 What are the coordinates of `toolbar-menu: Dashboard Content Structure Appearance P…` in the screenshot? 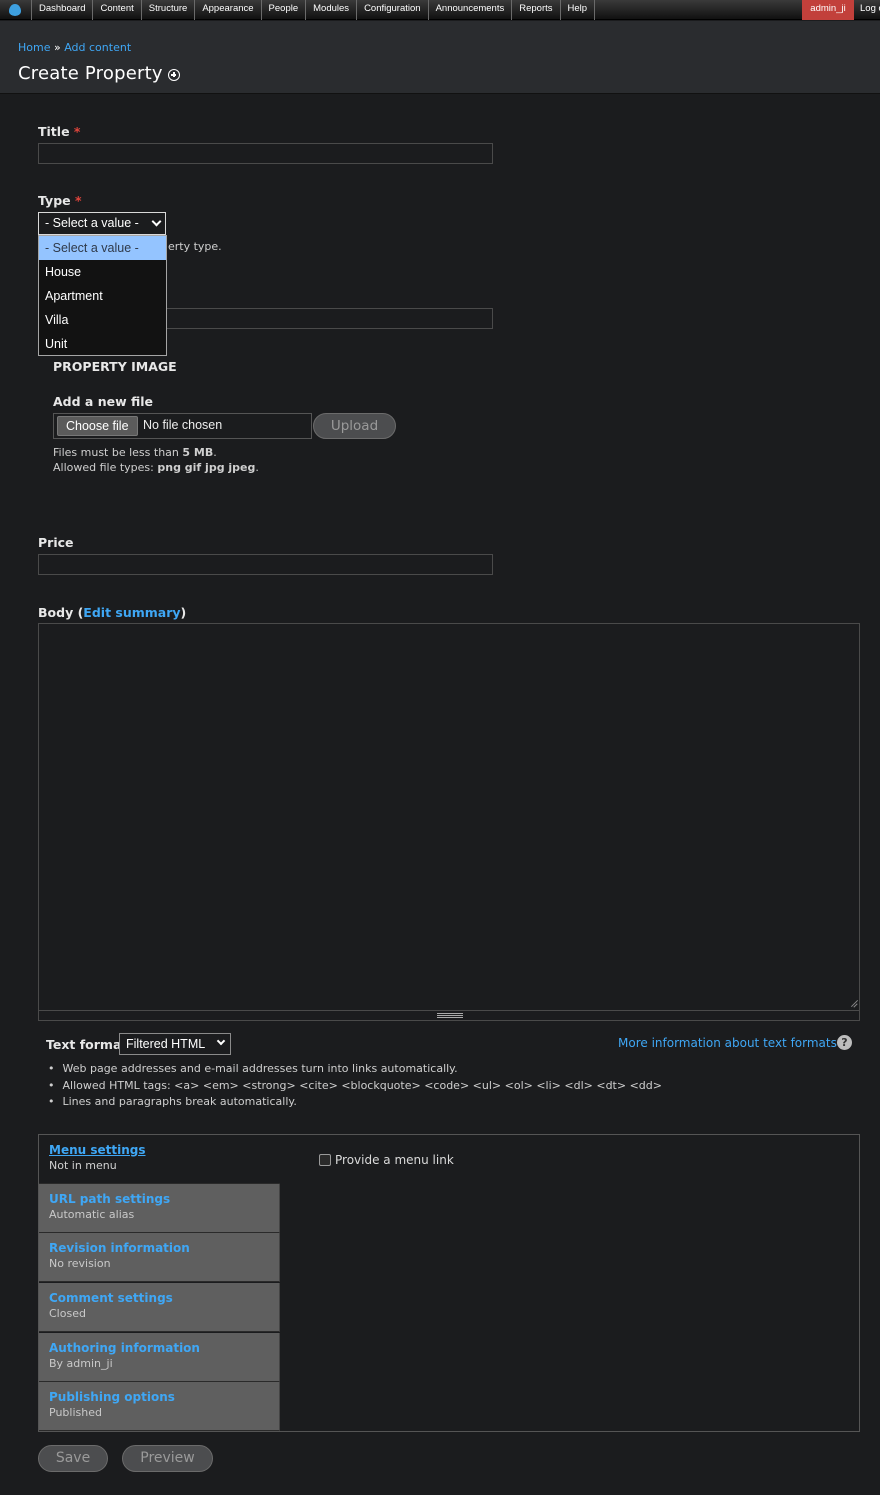 It's located at (313, 10).